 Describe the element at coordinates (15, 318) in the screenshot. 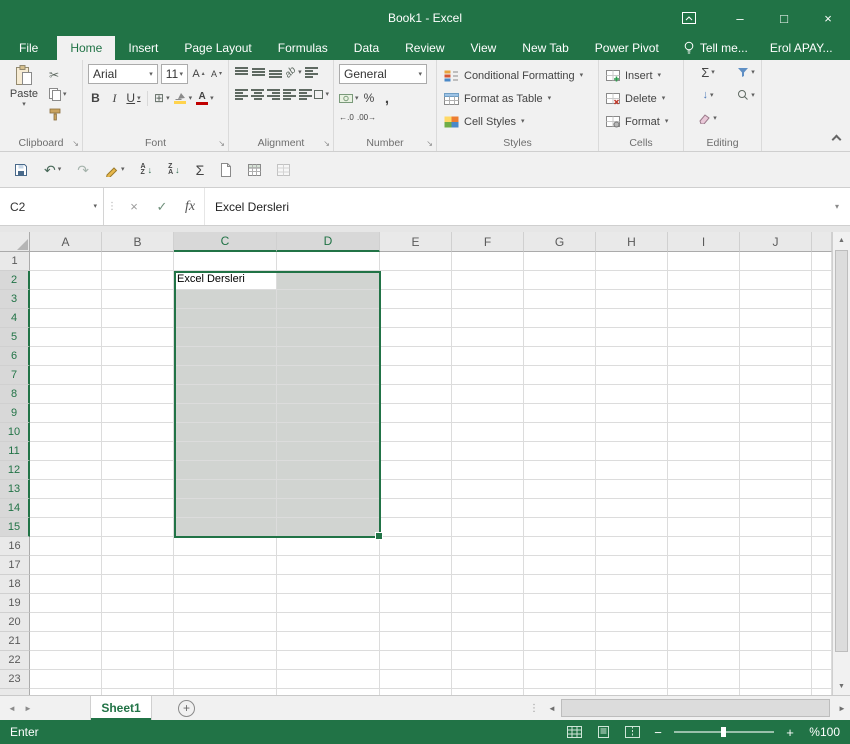

I see `row-header-4: 4` at that location.